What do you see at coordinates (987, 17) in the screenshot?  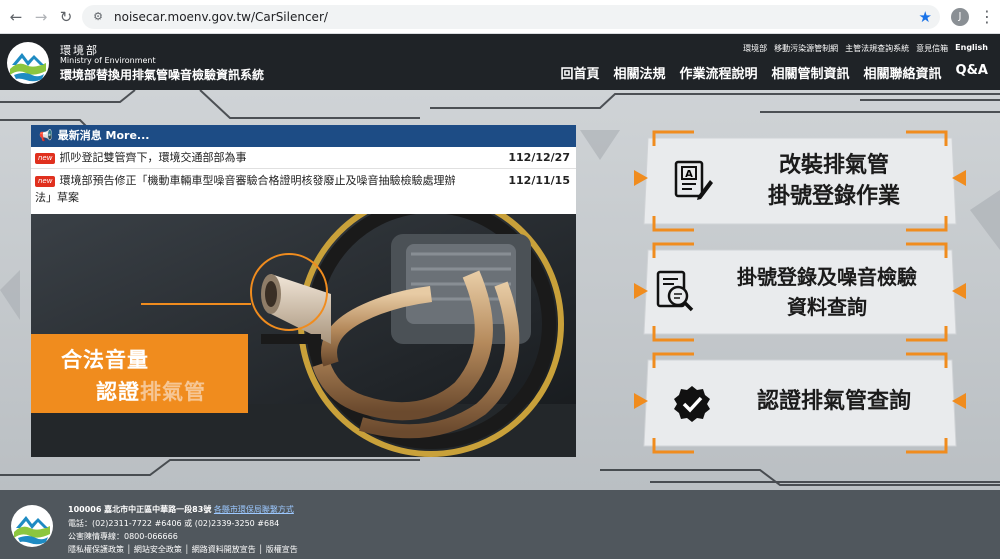 I see `browser-menu-icon: ⋮` at bounding box center [987, 17].